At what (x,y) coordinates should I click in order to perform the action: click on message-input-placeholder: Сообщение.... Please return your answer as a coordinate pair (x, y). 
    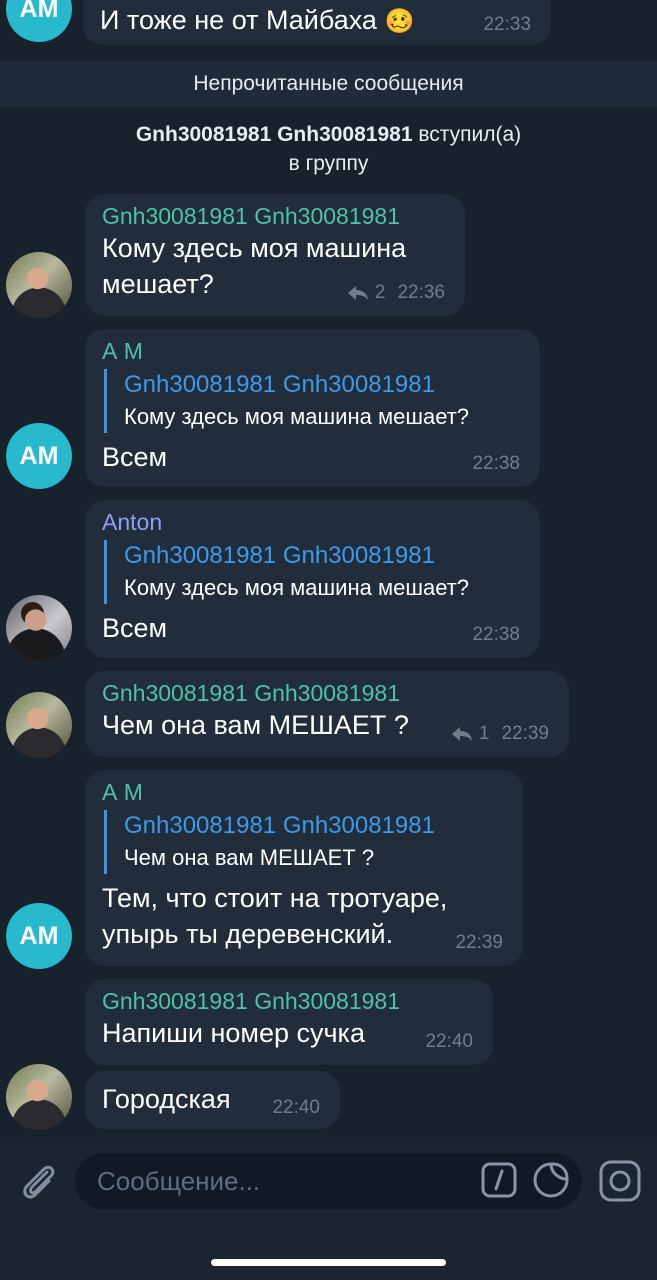
    Looking at the image, I should click on (179, 1181).